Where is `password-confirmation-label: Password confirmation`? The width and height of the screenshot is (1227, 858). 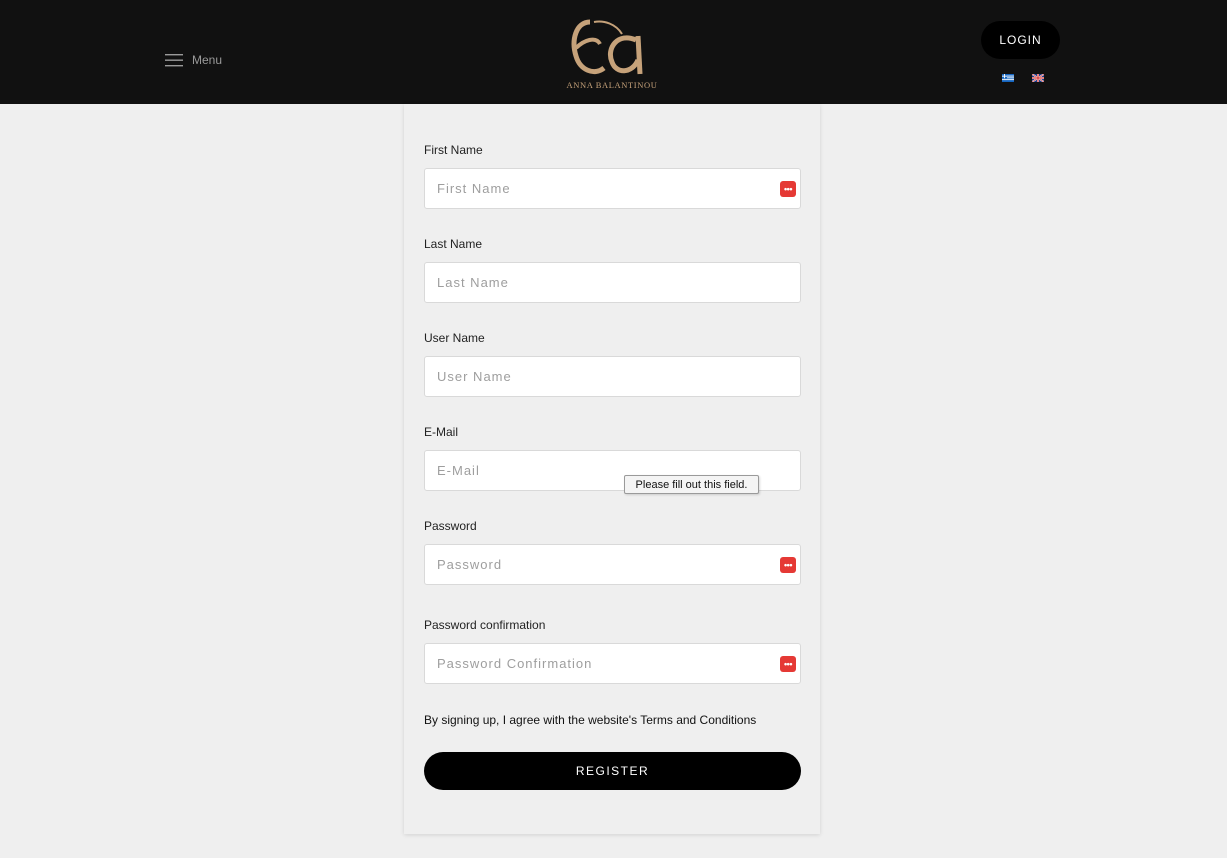
password-confirmation-label: Password confirmation is located at coordinates (485, 625).